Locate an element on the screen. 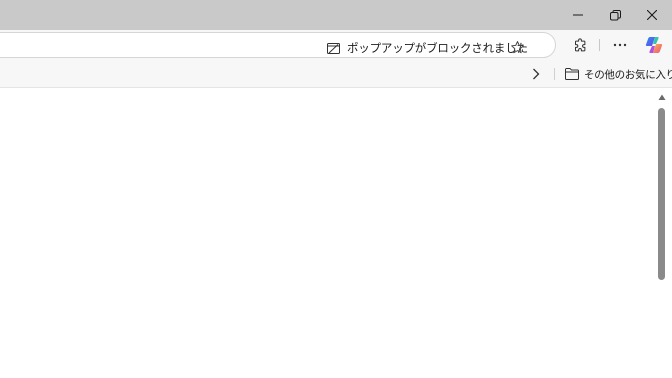  extensions-button is located at coordinates (580, 45).